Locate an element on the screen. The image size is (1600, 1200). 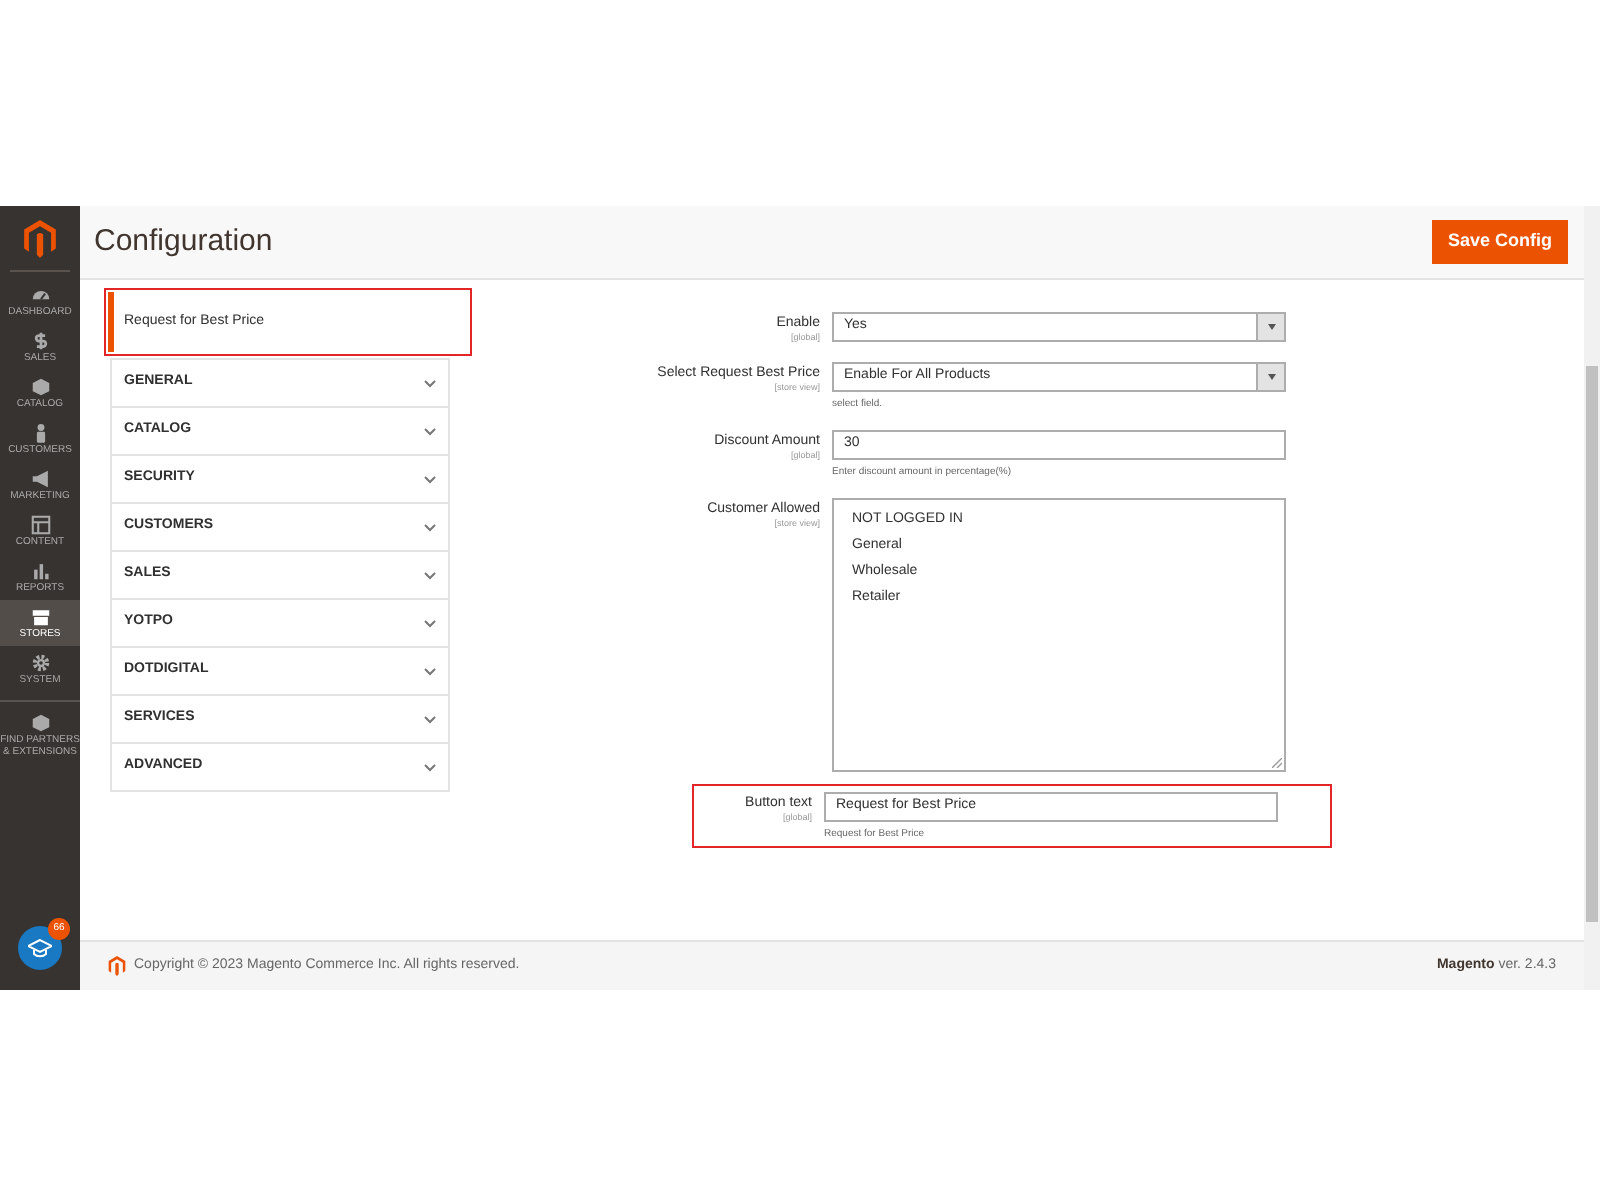
save-config-button: Save Config is located at coordinates (1499, 242).